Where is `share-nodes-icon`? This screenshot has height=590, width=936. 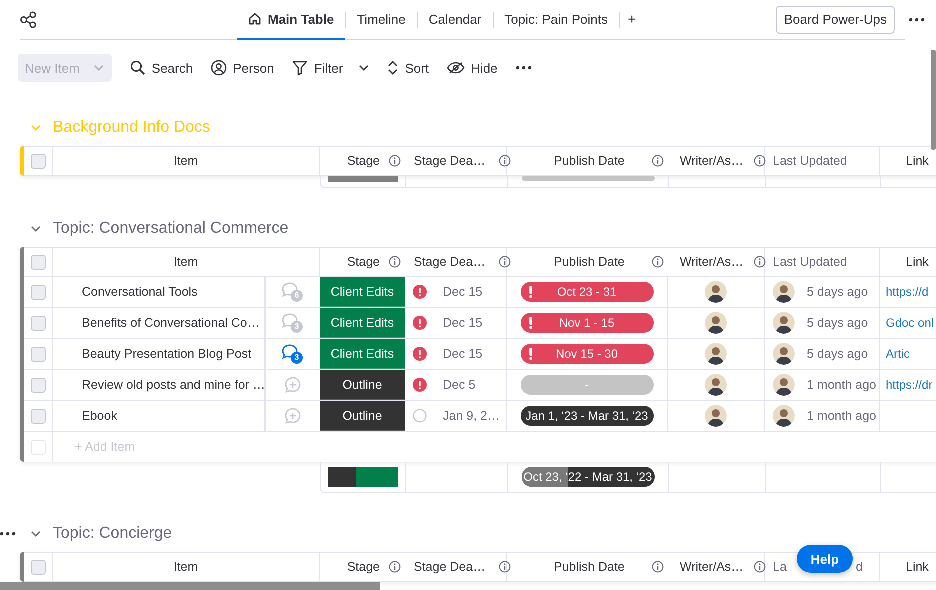
share-nodes-icon is located at coordinates (29, 19).